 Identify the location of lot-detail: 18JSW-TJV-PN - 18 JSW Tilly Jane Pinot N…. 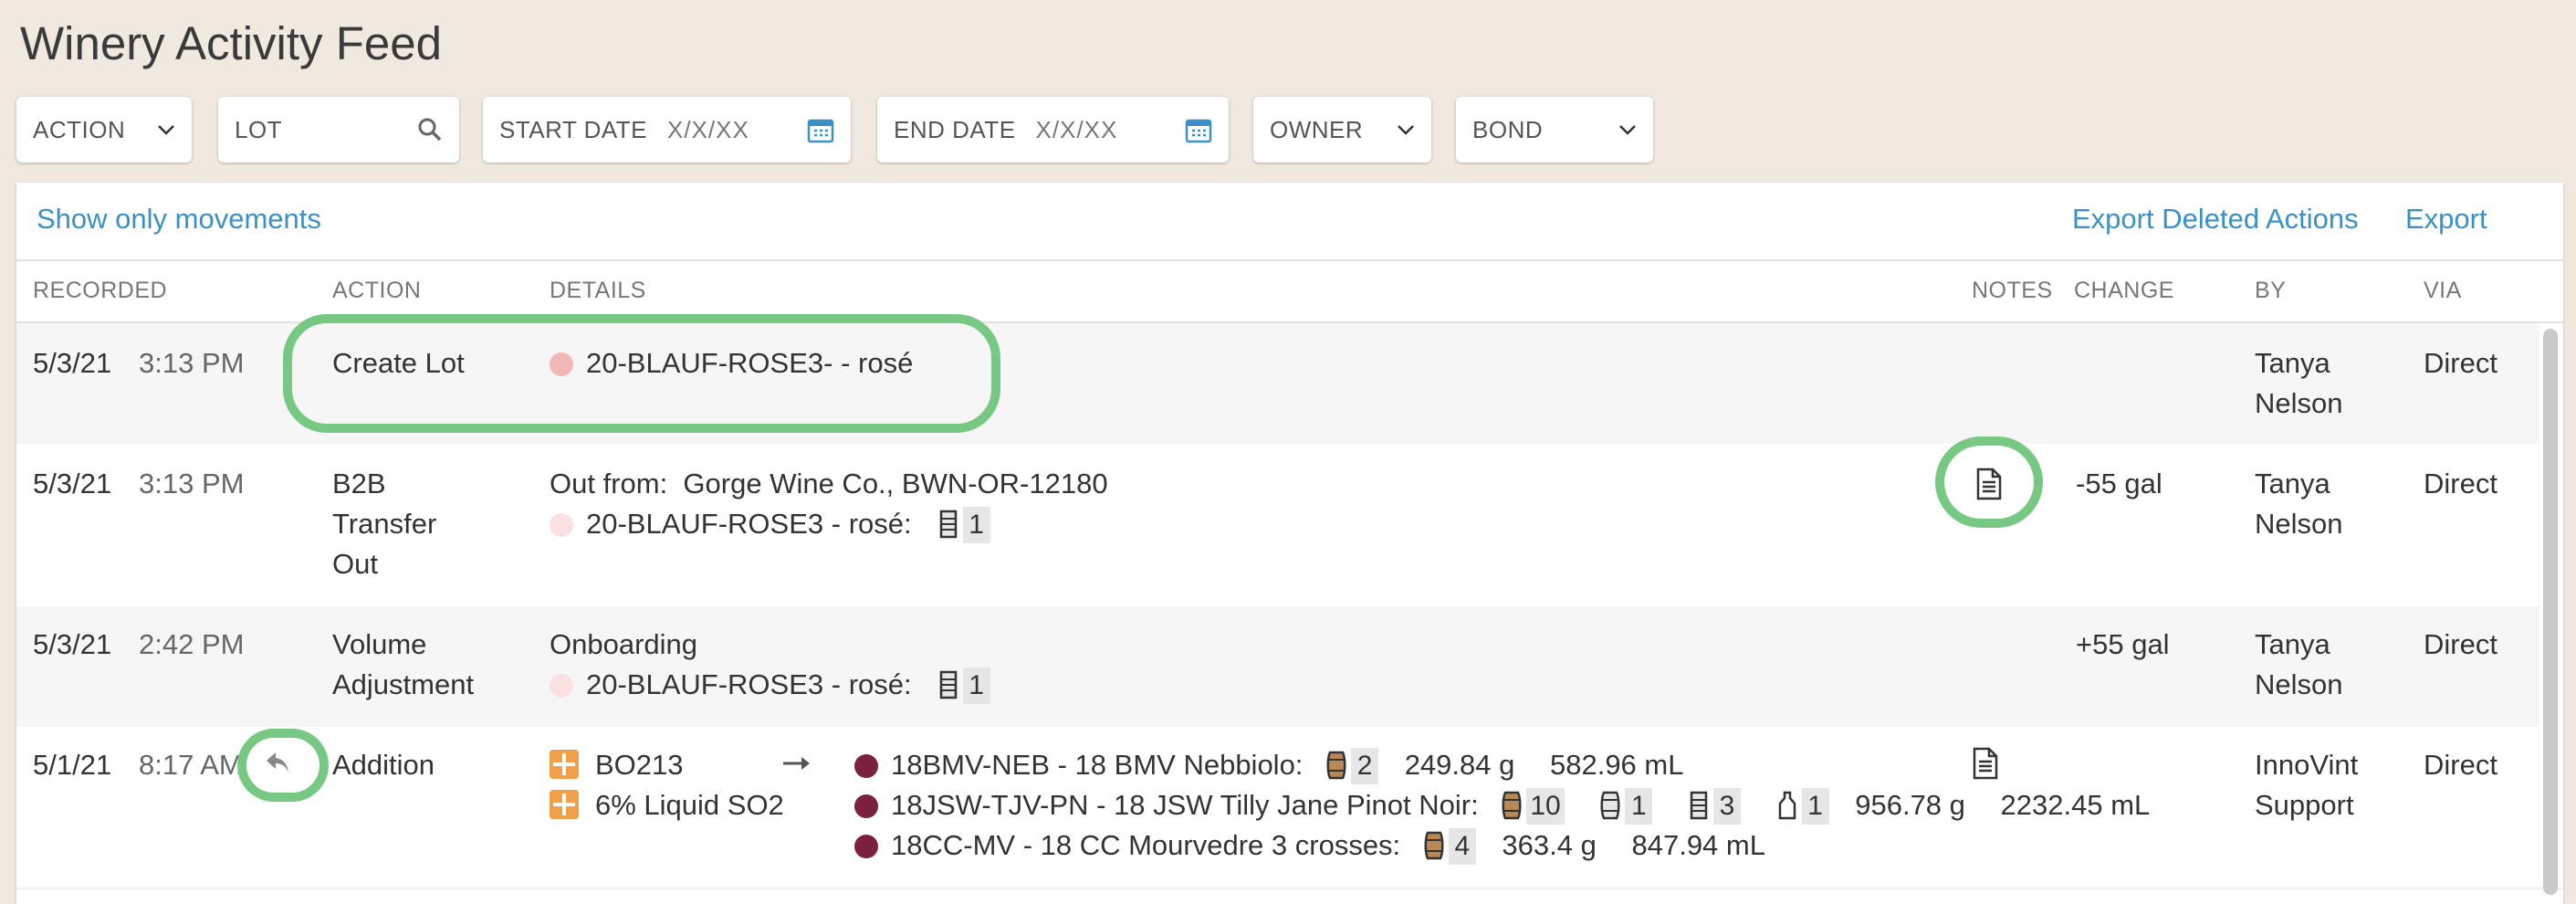
(1502, 805).